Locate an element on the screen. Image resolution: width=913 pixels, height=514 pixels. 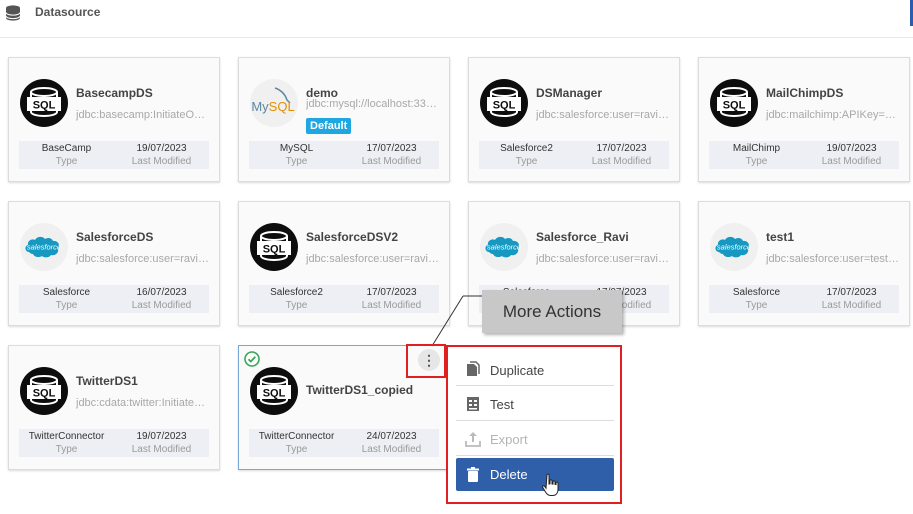
menu-item-label: Export is located at coordinates (509, 439).